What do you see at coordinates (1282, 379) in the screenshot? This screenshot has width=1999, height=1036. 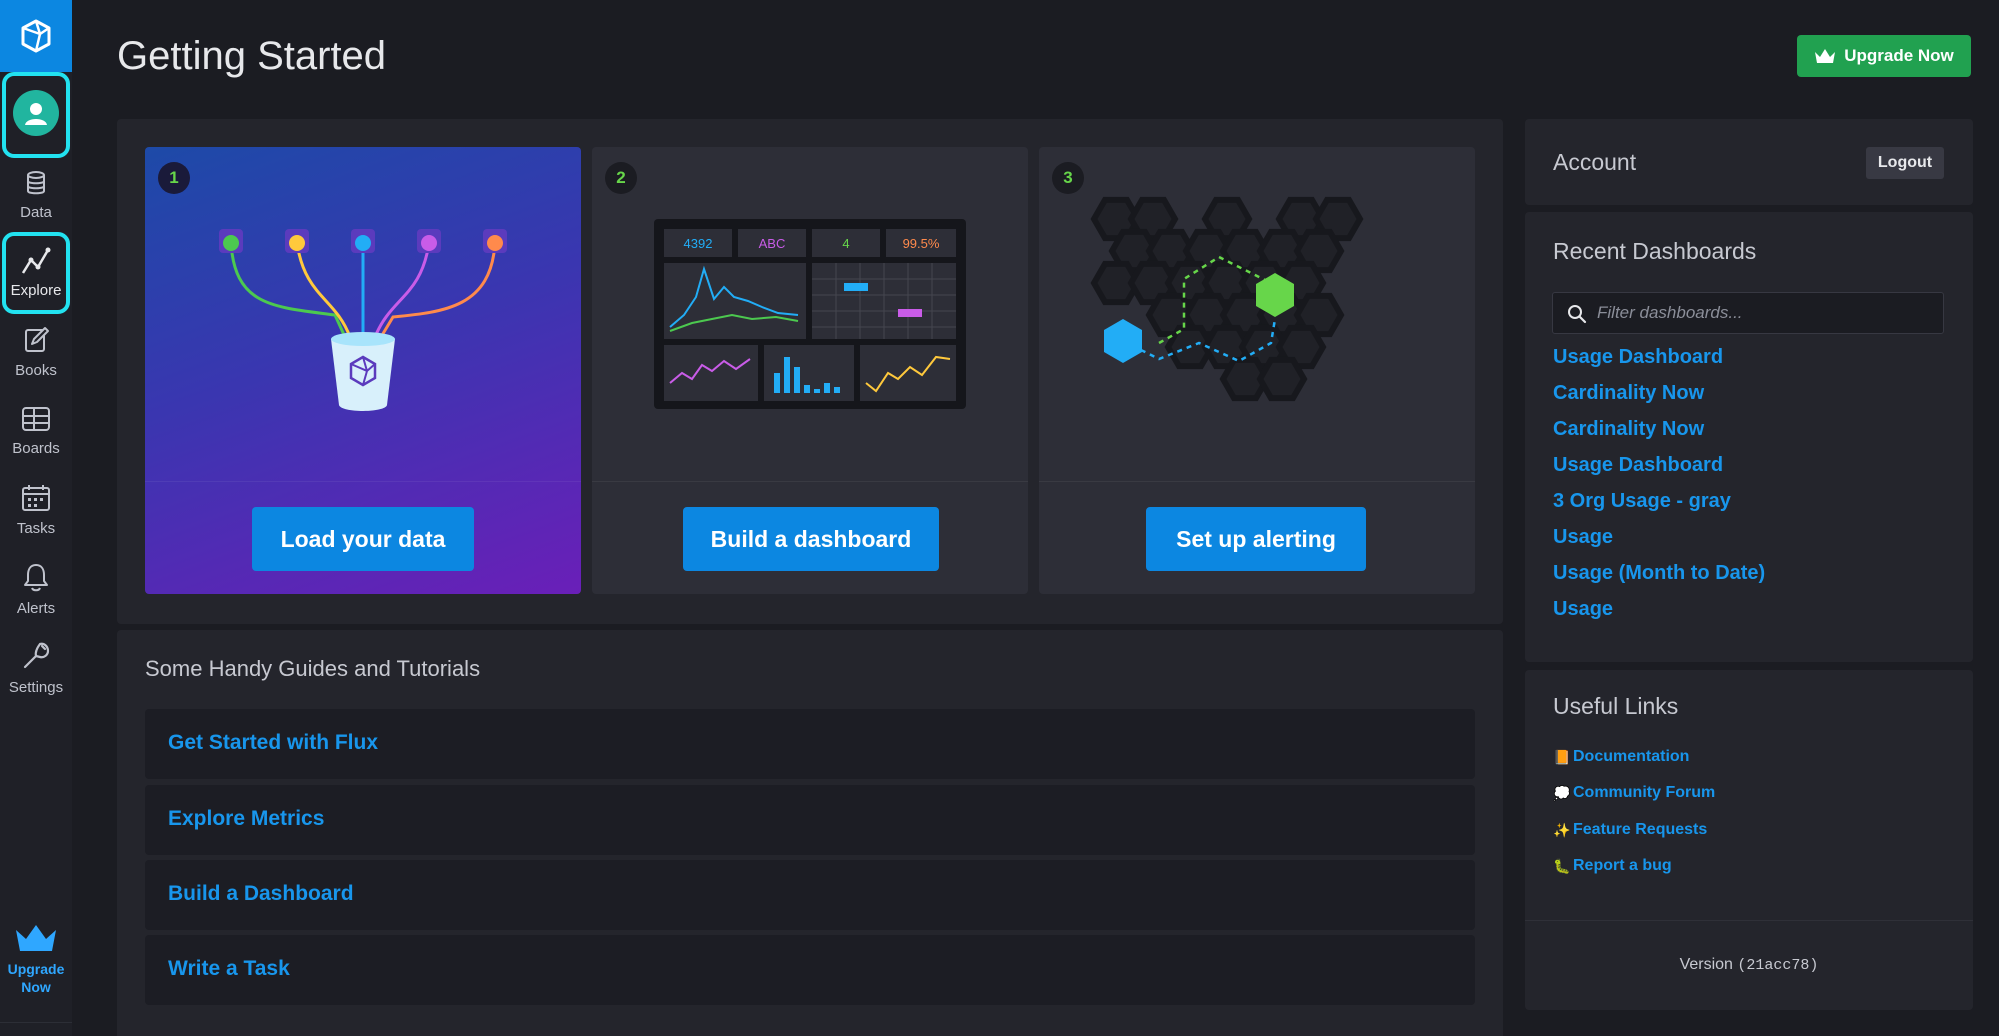 I see `honeycomb-cell` at bounding box center [1282, 379].